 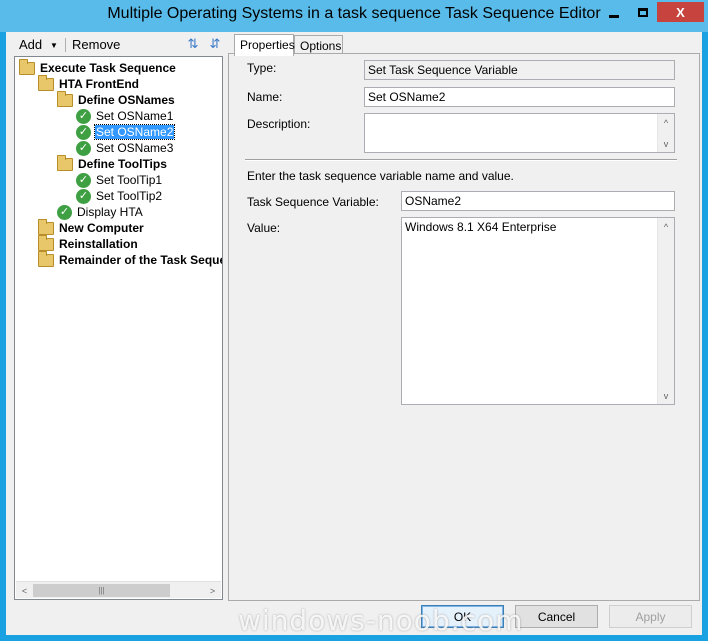 I want to click on tree-horizontal-scrollbar: < ||| >, so click(x=118, y=589).